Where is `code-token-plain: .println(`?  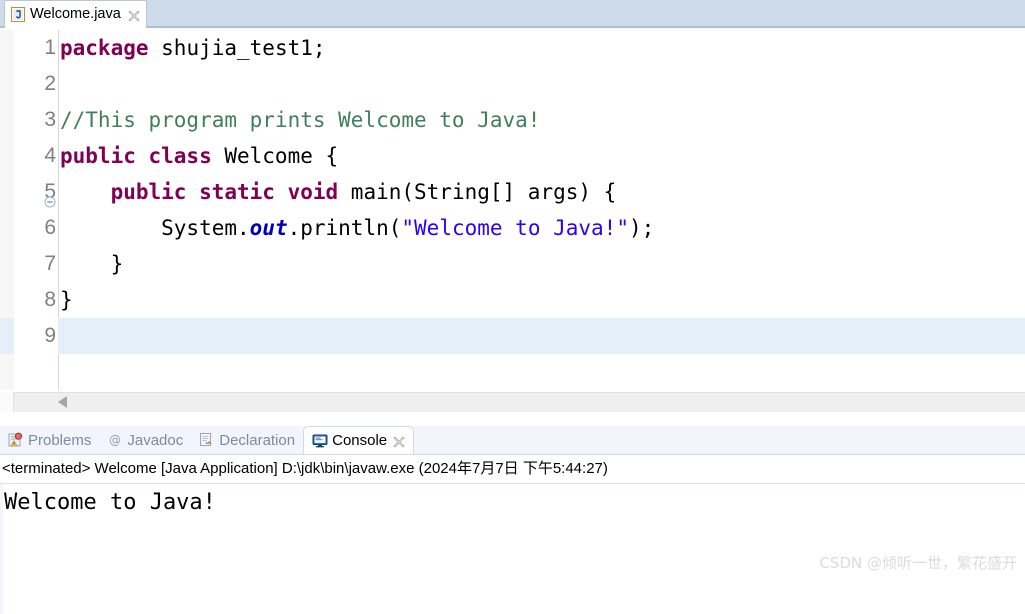
code-token-plain: .println( is located at coordinates (344, 228).